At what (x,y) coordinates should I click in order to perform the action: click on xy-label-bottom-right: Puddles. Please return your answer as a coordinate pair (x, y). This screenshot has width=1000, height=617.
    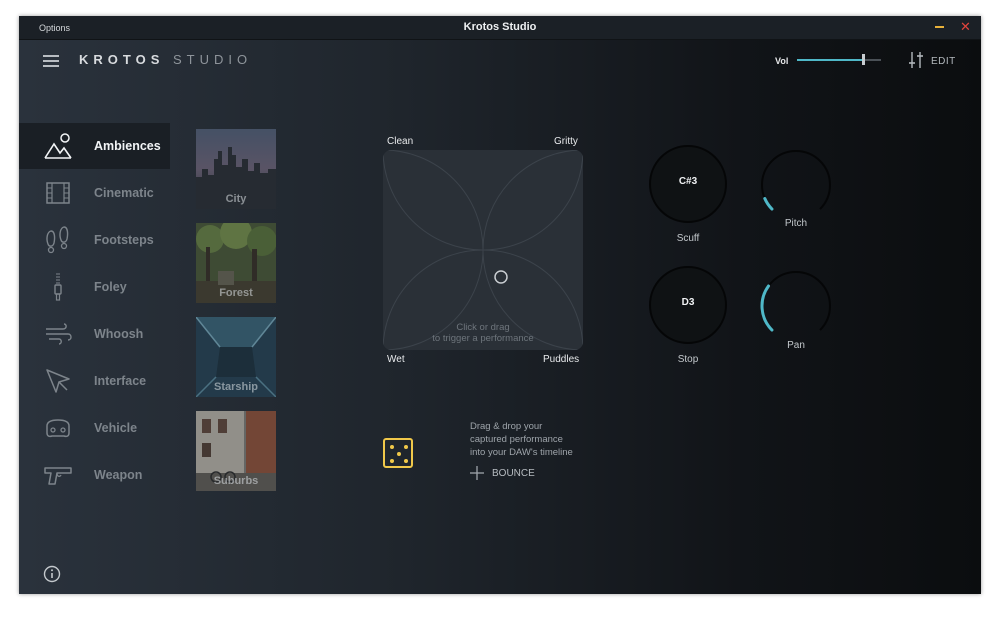
    Looking at the image, I should click on (561, 359).